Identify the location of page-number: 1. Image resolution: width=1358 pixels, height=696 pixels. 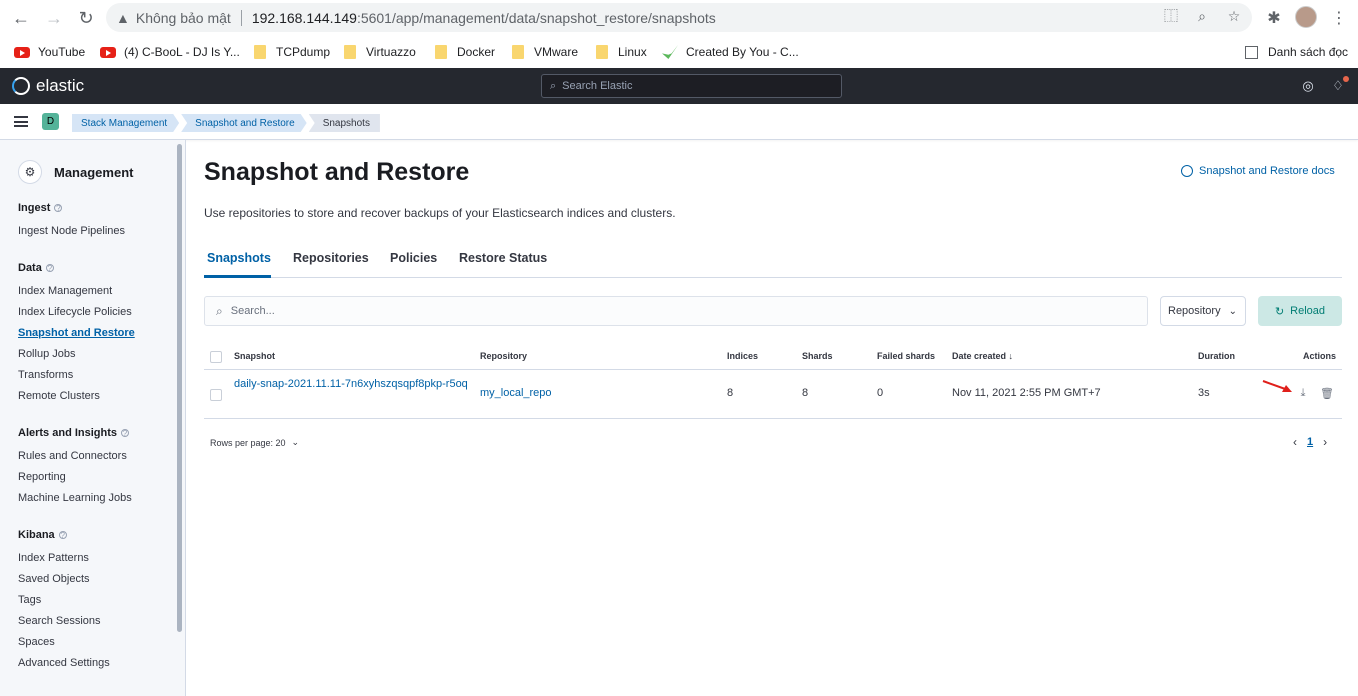
(1310, 442).